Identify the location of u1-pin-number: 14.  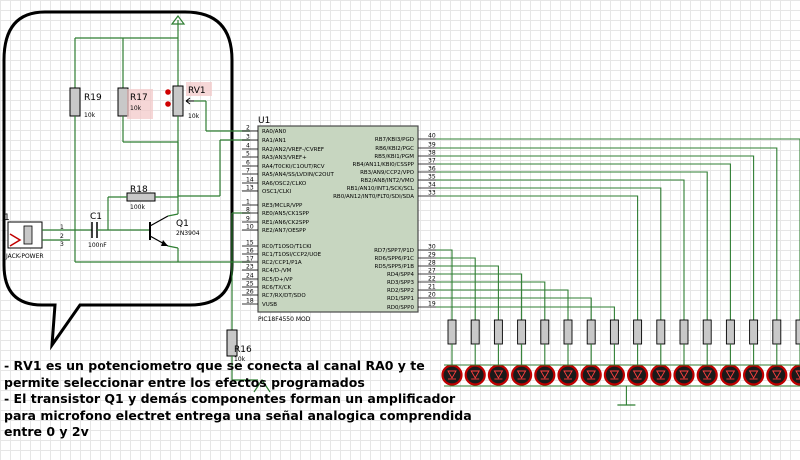
(250, 180).